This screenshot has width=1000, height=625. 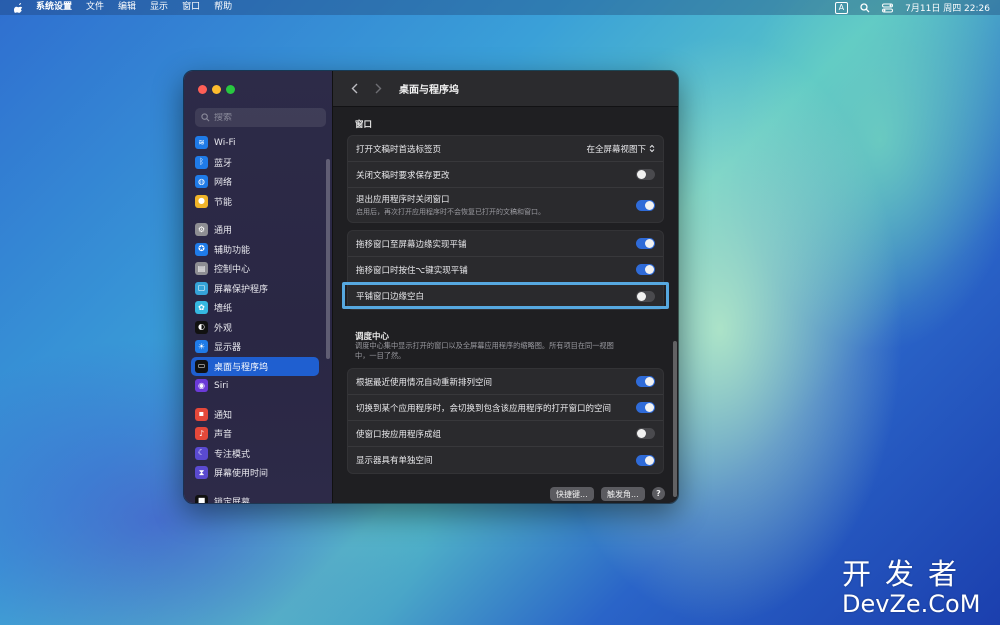 What do you see at coordinates (947, 7) in the screenshot?
I see `menu-clock: 7月11日 周四 22:26` at bounding box center [947, 7].